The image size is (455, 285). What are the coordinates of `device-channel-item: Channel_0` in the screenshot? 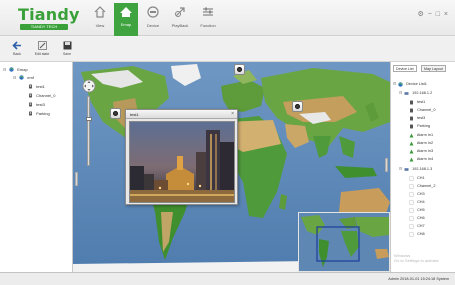 It's located at (422, 110).